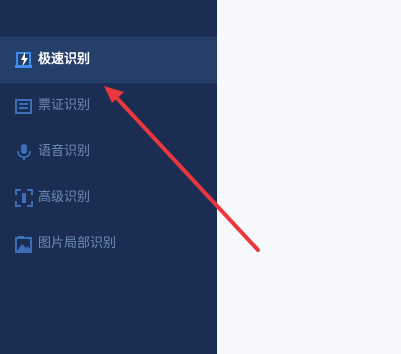  I want to click on sidebar-item-voice-recognition: 语音识别, so click(108, 152).